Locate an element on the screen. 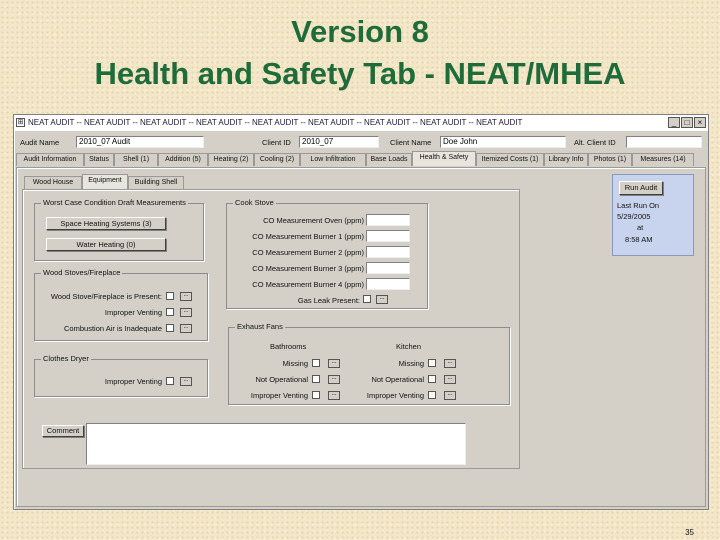  tab-itemized-costs: Itemized Costs (1) is located at coordinates (510, 159).